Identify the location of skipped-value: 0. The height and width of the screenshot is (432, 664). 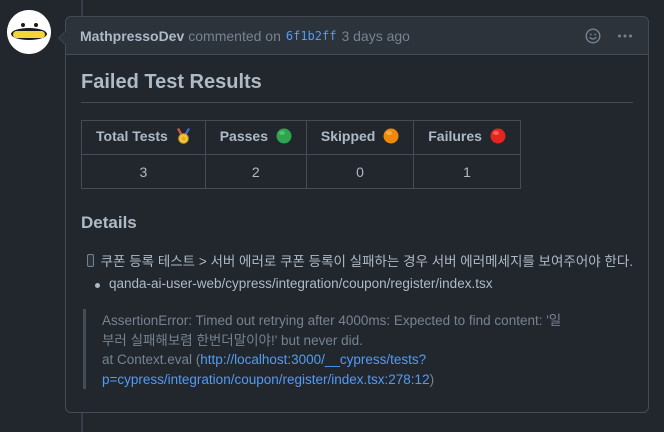
(360, 171).